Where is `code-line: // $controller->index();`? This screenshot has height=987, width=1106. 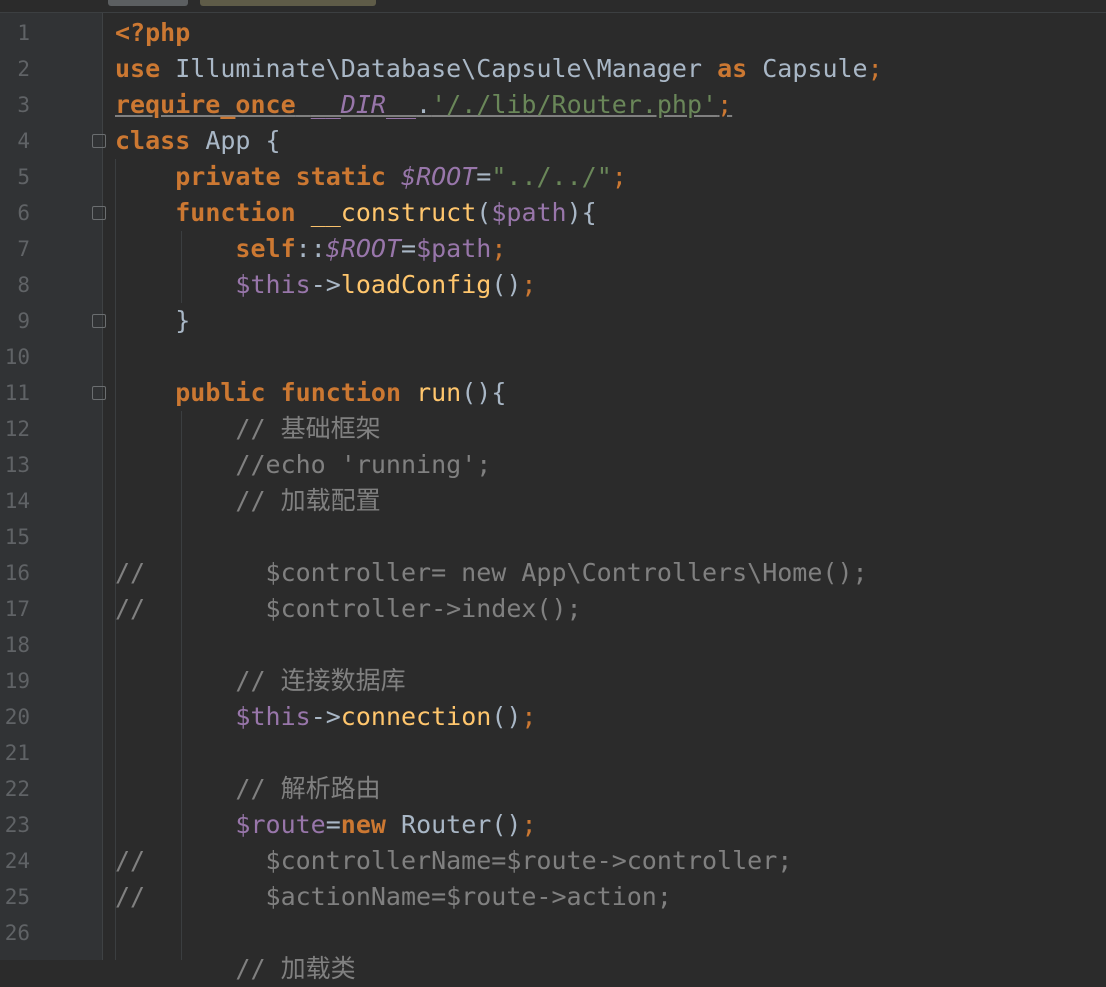
code-line: // $controller->index(); is located at coordinates (348, 609).